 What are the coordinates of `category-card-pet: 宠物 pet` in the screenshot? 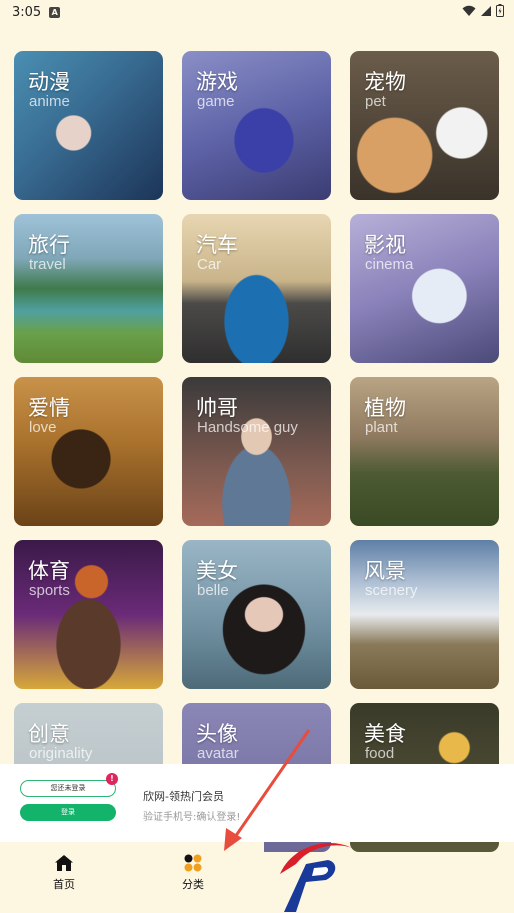 It's located at (424, 125).